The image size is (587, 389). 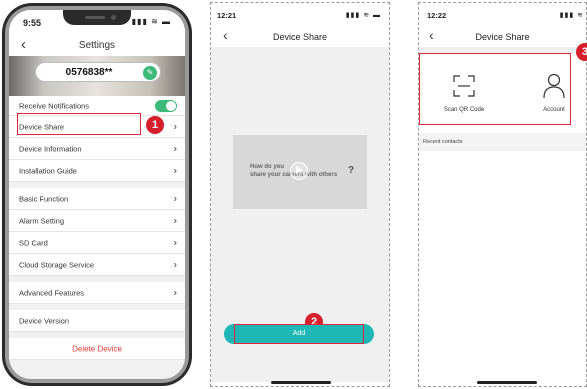 I want to click on page-title: Settings, so click(x=97, y=45).